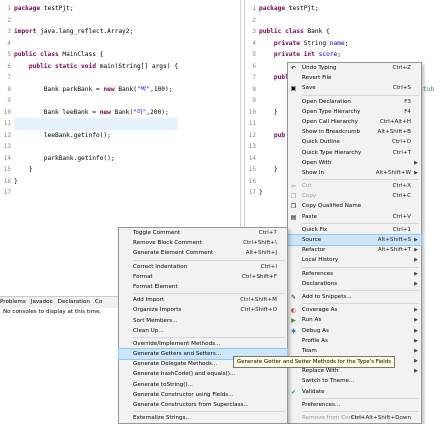 The image size is (445, 424). I want to click on context-menu-item-coverage-as: ◐ Coverage As ▶, so click(354, 310).